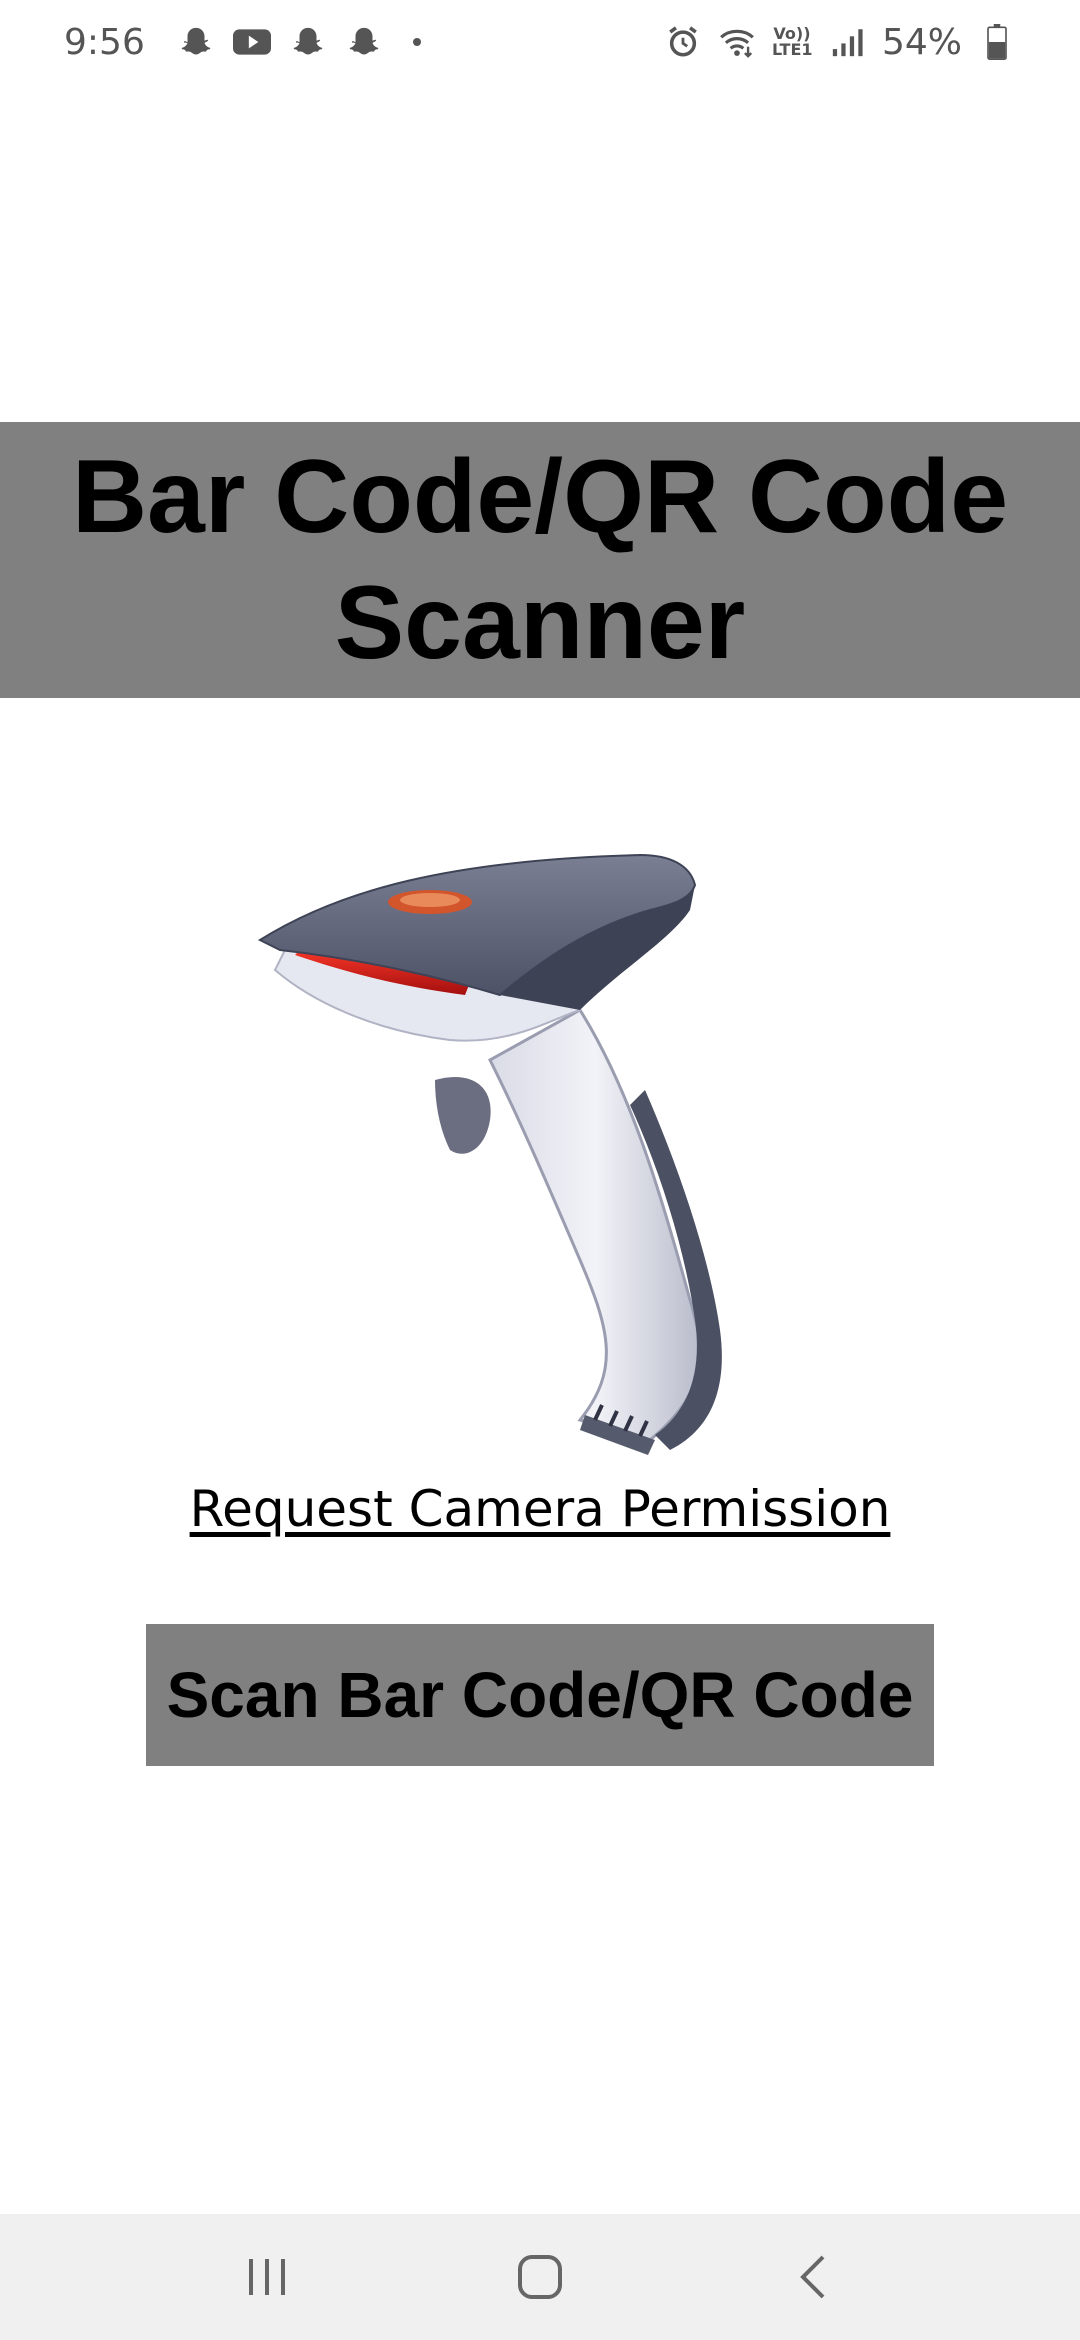 Image resolution: width=1080 pixels, height=2340 pixels. What do you see at coordinates (416, 42) in the screenshot?
I see `notification-dot-icon` at bounding box center [416, 42].